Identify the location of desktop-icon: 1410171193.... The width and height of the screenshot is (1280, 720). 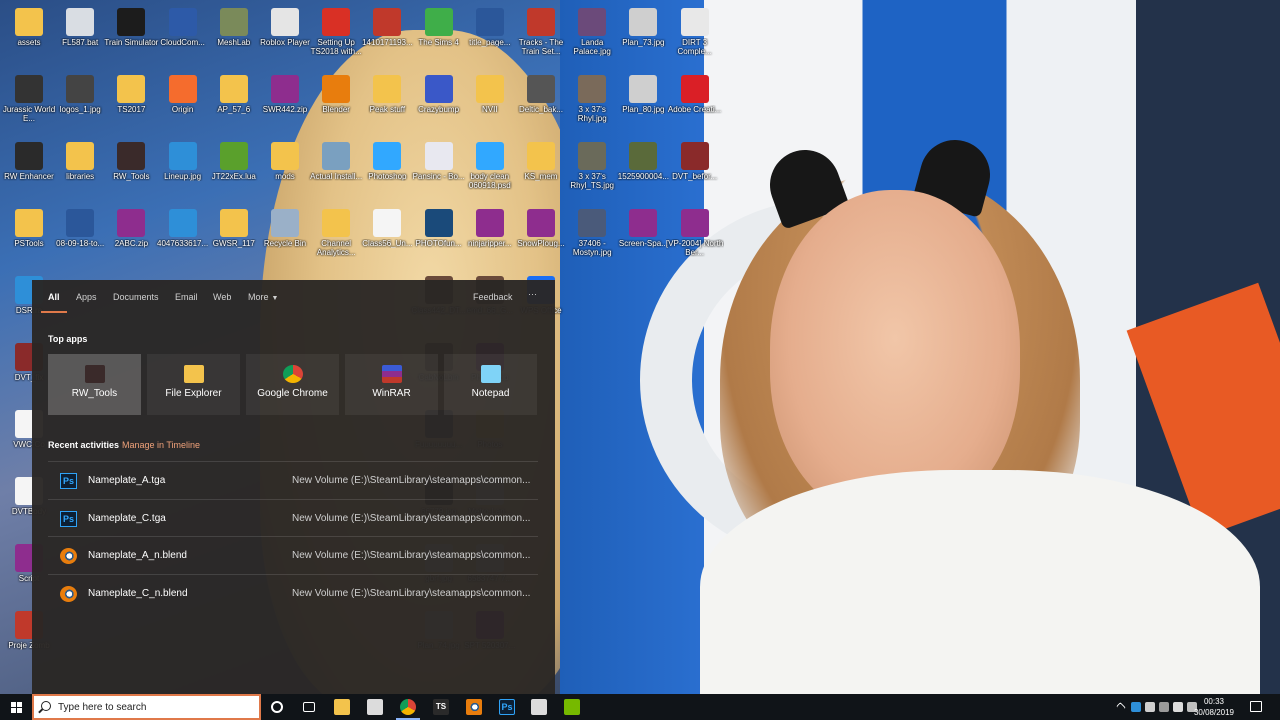
(387, 36).